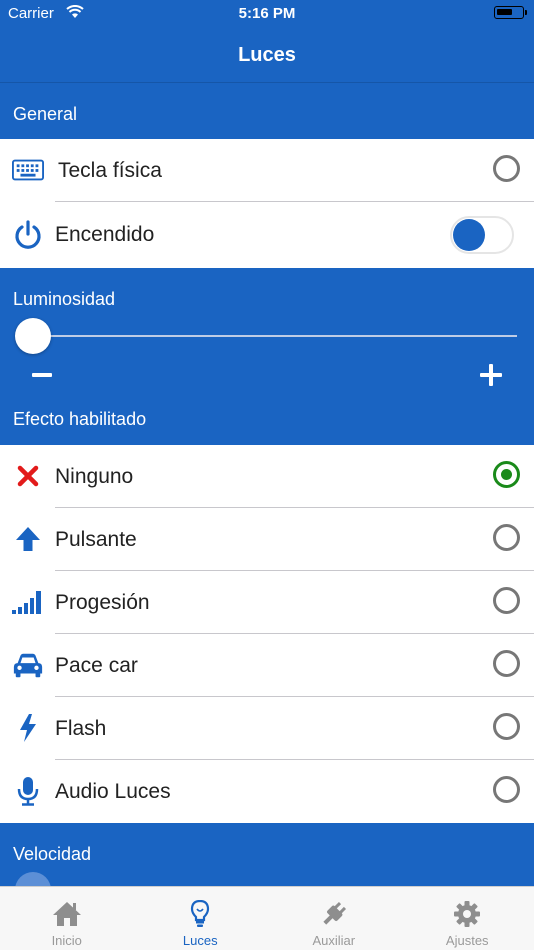 This screenshot has width=534, height=951. What do you see at coordinates (28, 235) in the screenshot?
I see `power-icon` at bounding box center [28, 235].